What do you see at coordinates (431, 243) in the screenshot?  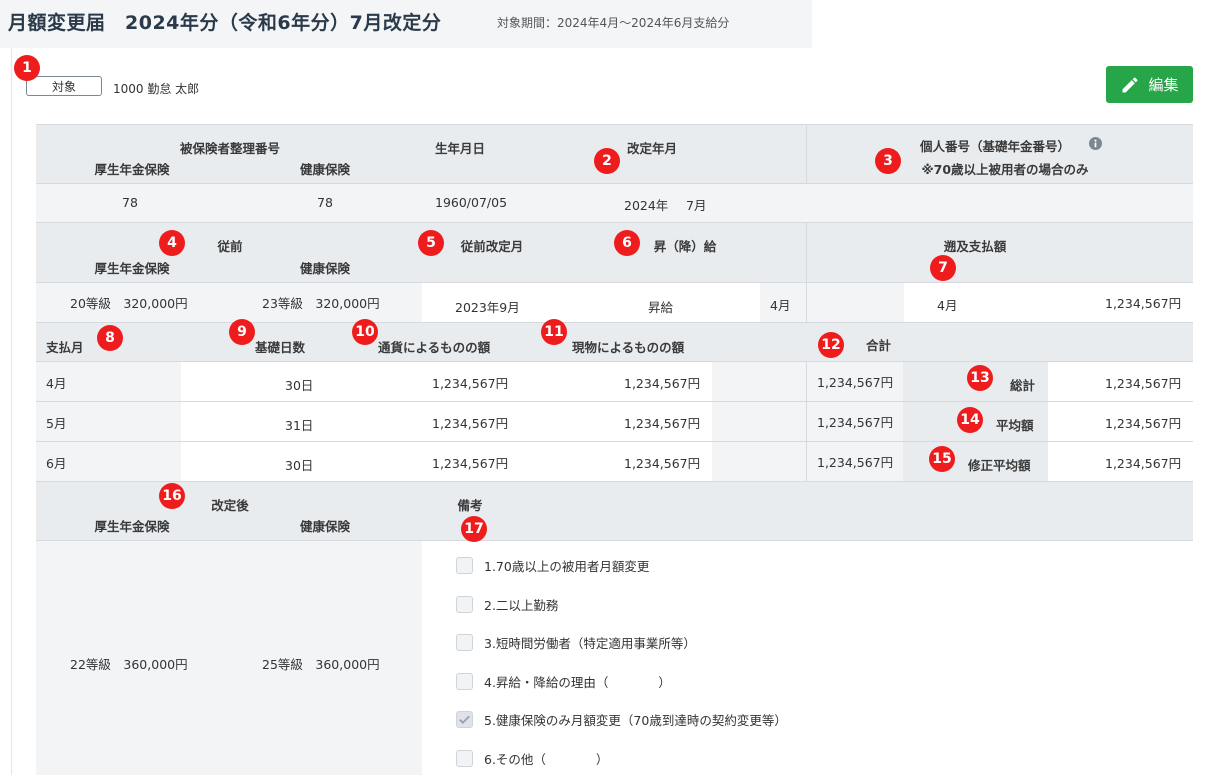 I see `annotation-badge: 5` at bounding box center [431, 243].